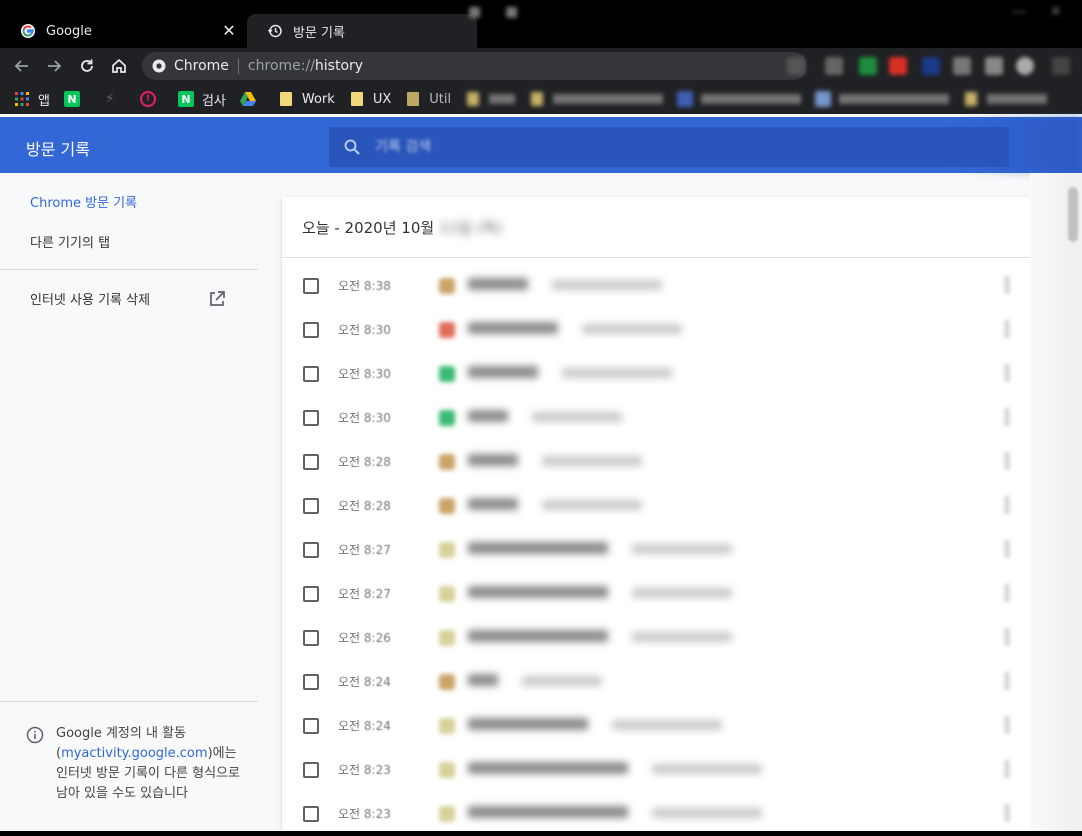 Image resolution: width=1082 pixels, height=836 pixels. What do you see at coordinates (22, 66) in the screenshot?
I see `back-button` at bounding box center [22, 66].